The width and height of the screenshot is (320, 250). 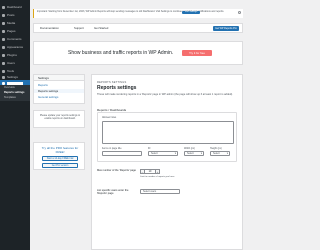 What do you see at coordinates (3, 23) in the screenshot?
I see `media-icon` at bounding box center [3, 23].